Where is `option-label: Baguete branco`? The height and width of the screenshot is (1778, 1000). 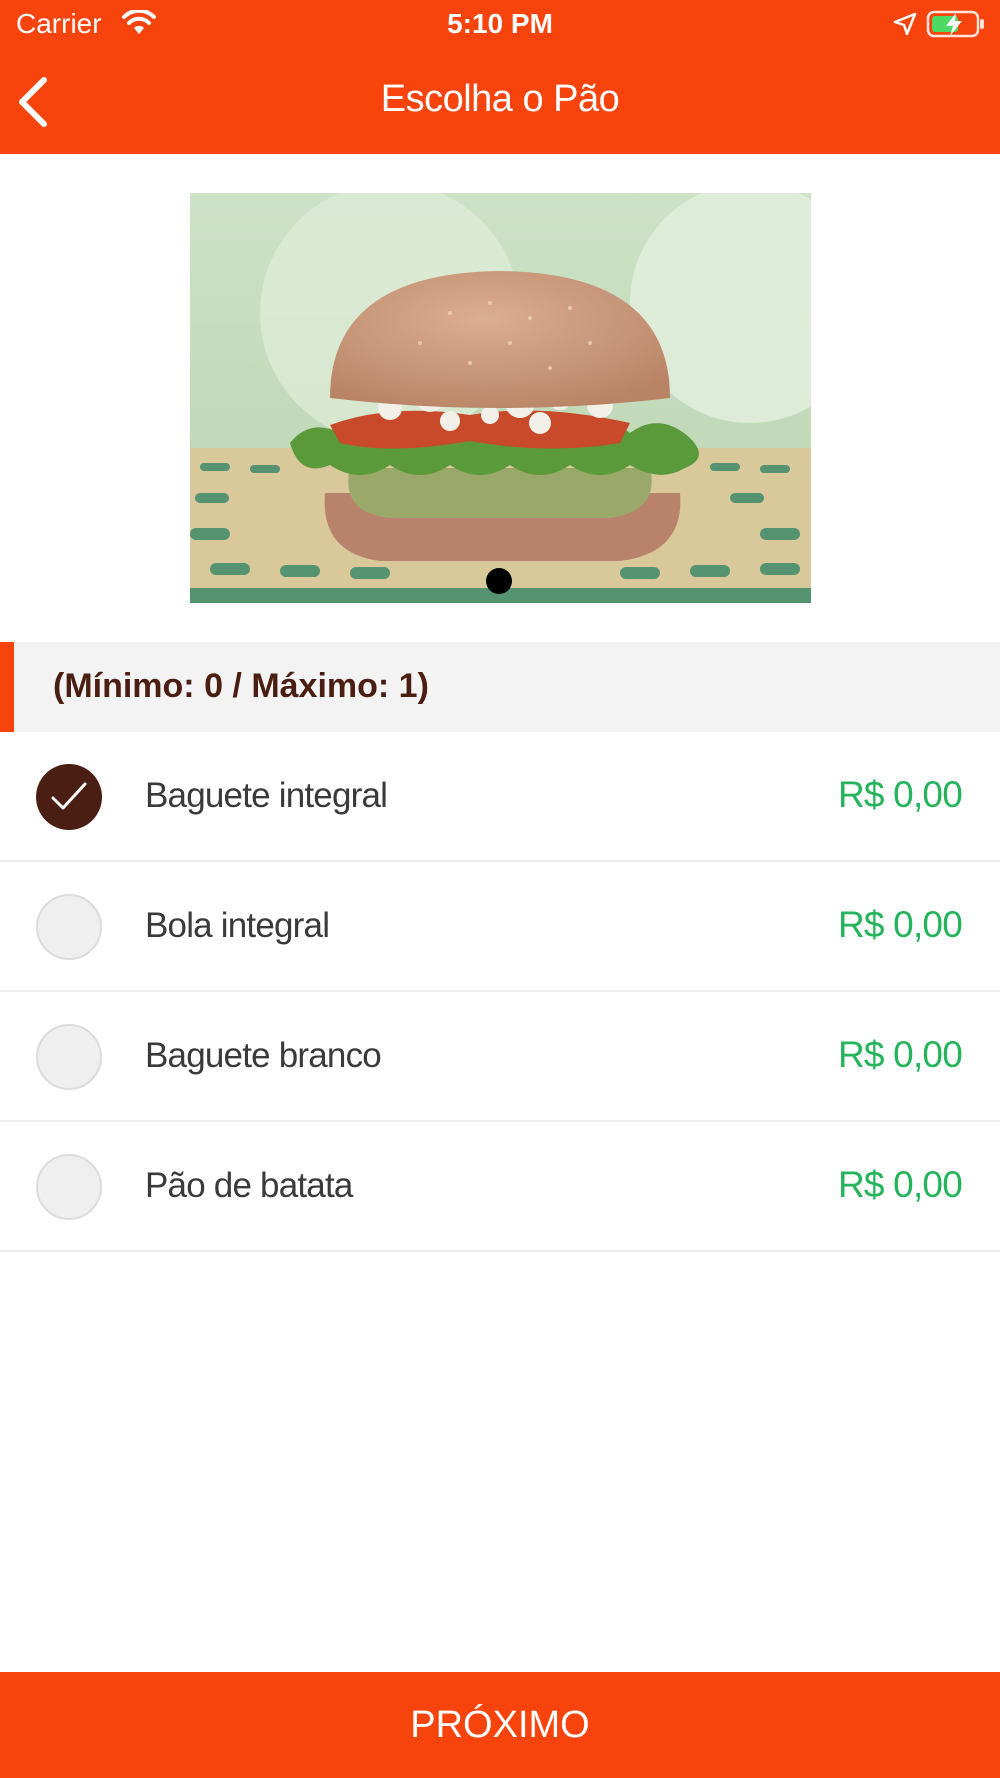
option-label: Baguete branco is located at coordinates (263, 1055).